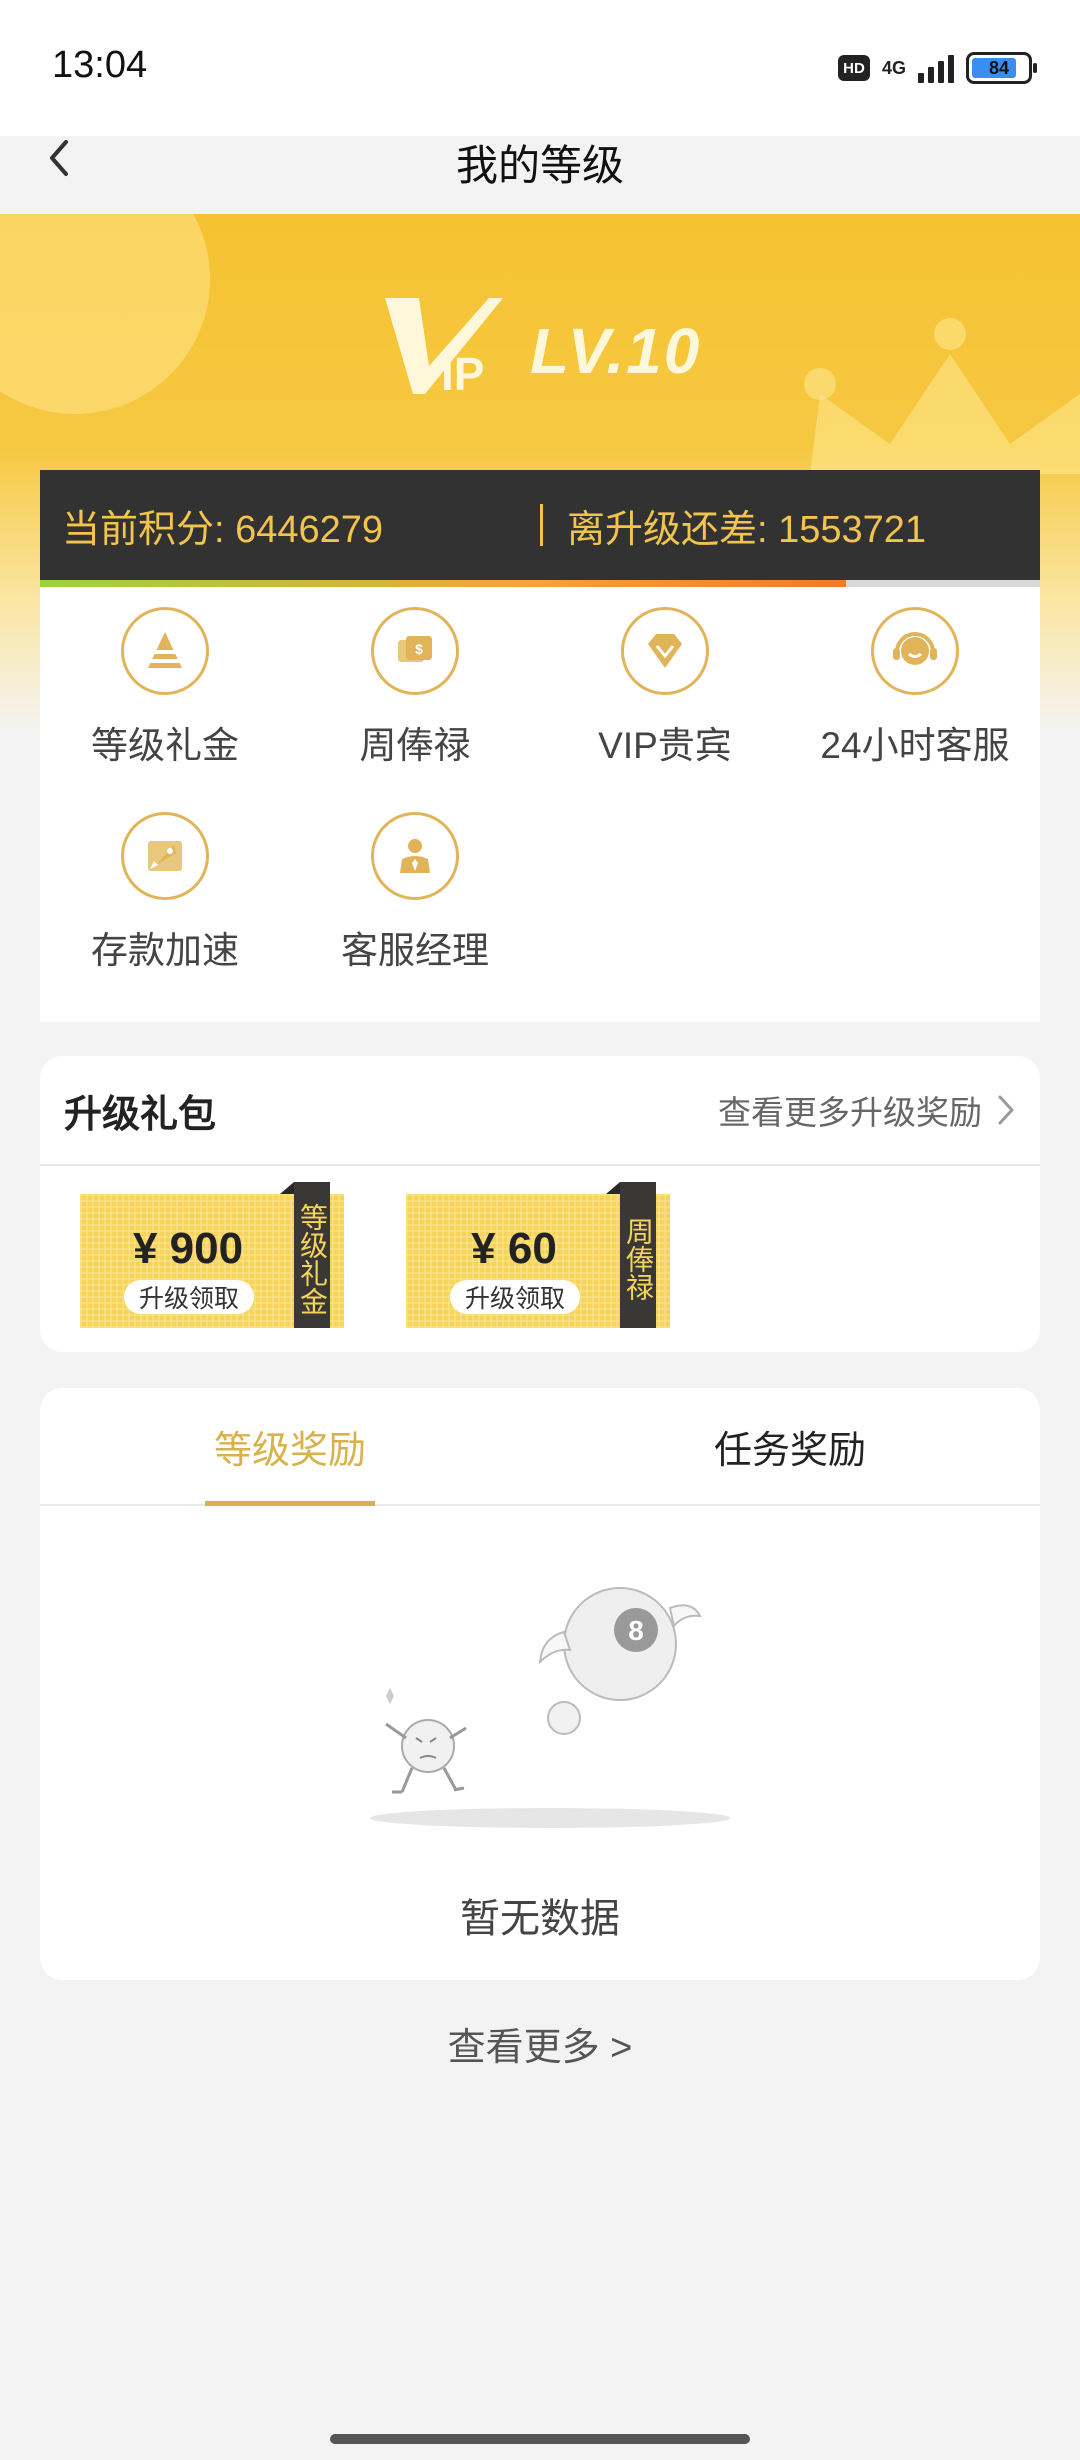  Describe the element at coordinates (514, 1248) in the screenshot. I see `gift-amount: ¥ 60` at that location.